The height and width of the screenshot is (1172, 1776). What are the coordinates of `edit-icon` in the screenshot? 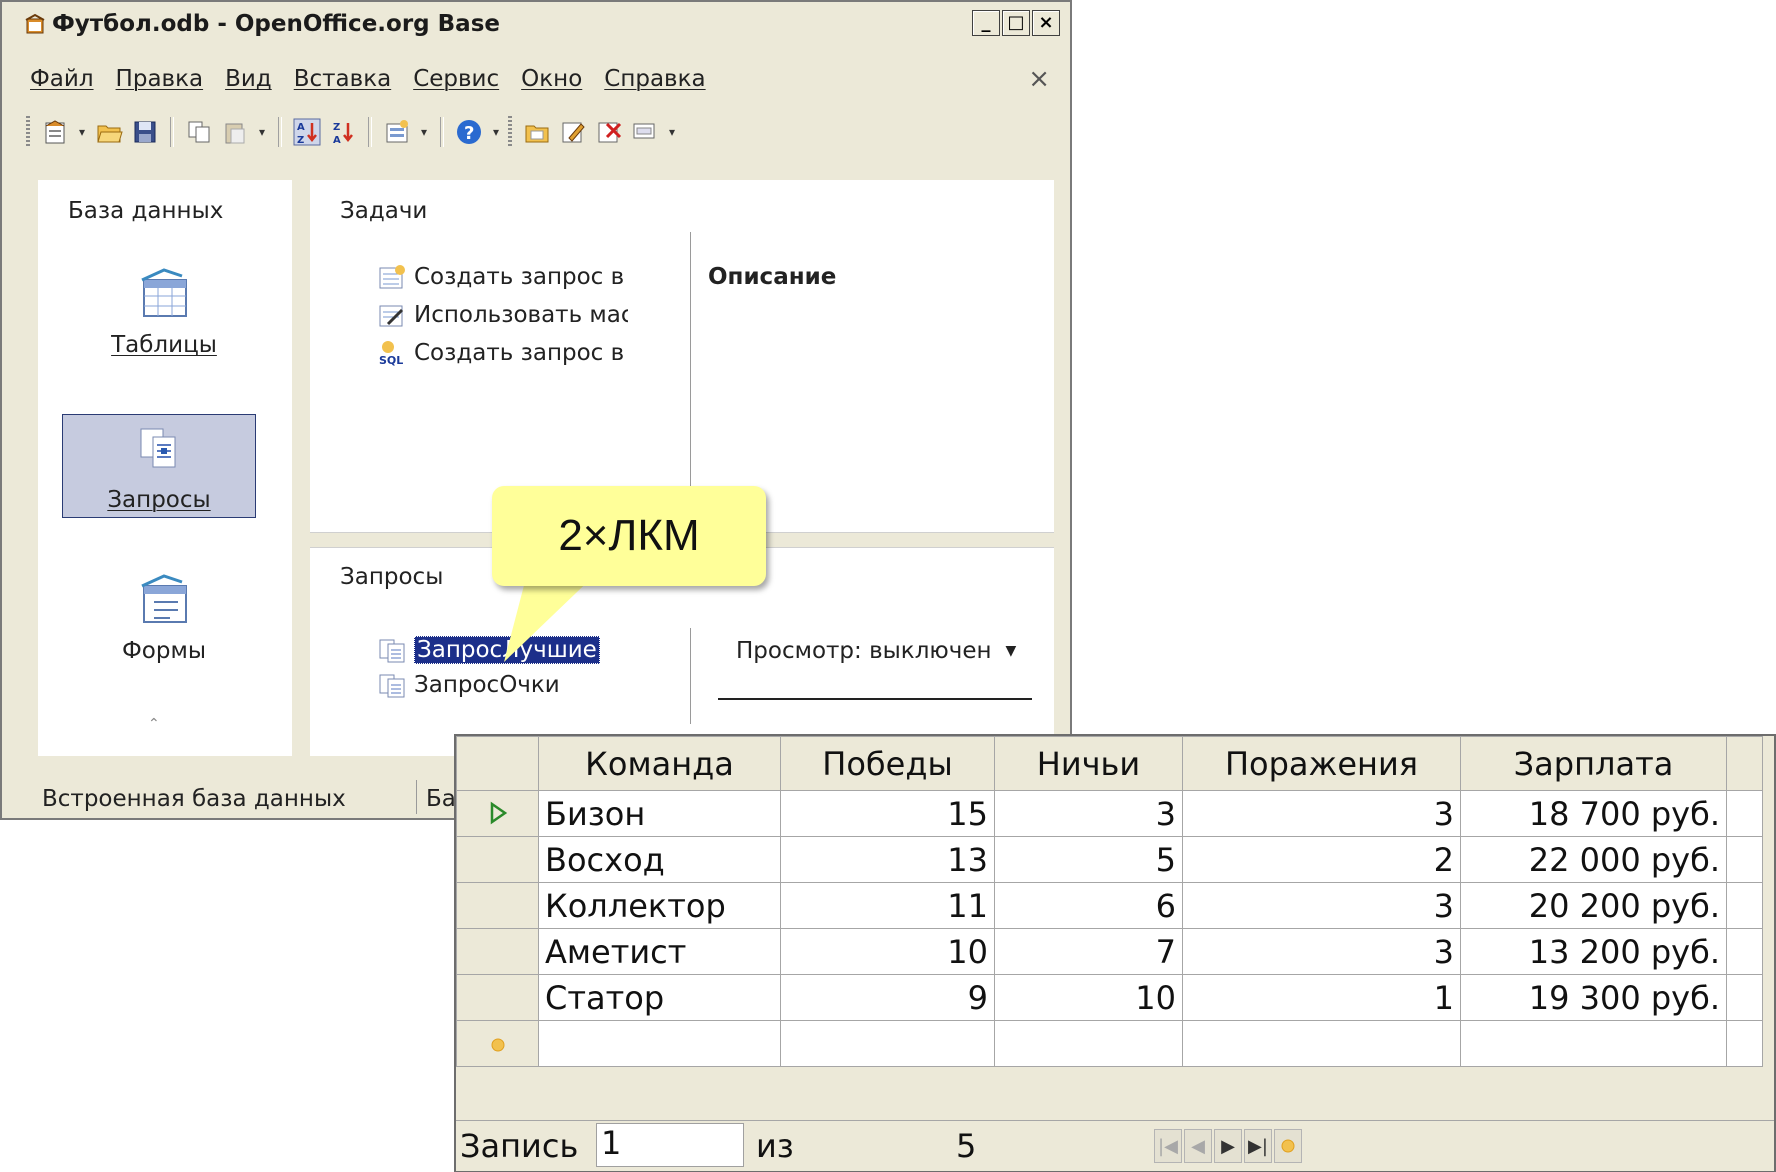 It's located at (573, 132).